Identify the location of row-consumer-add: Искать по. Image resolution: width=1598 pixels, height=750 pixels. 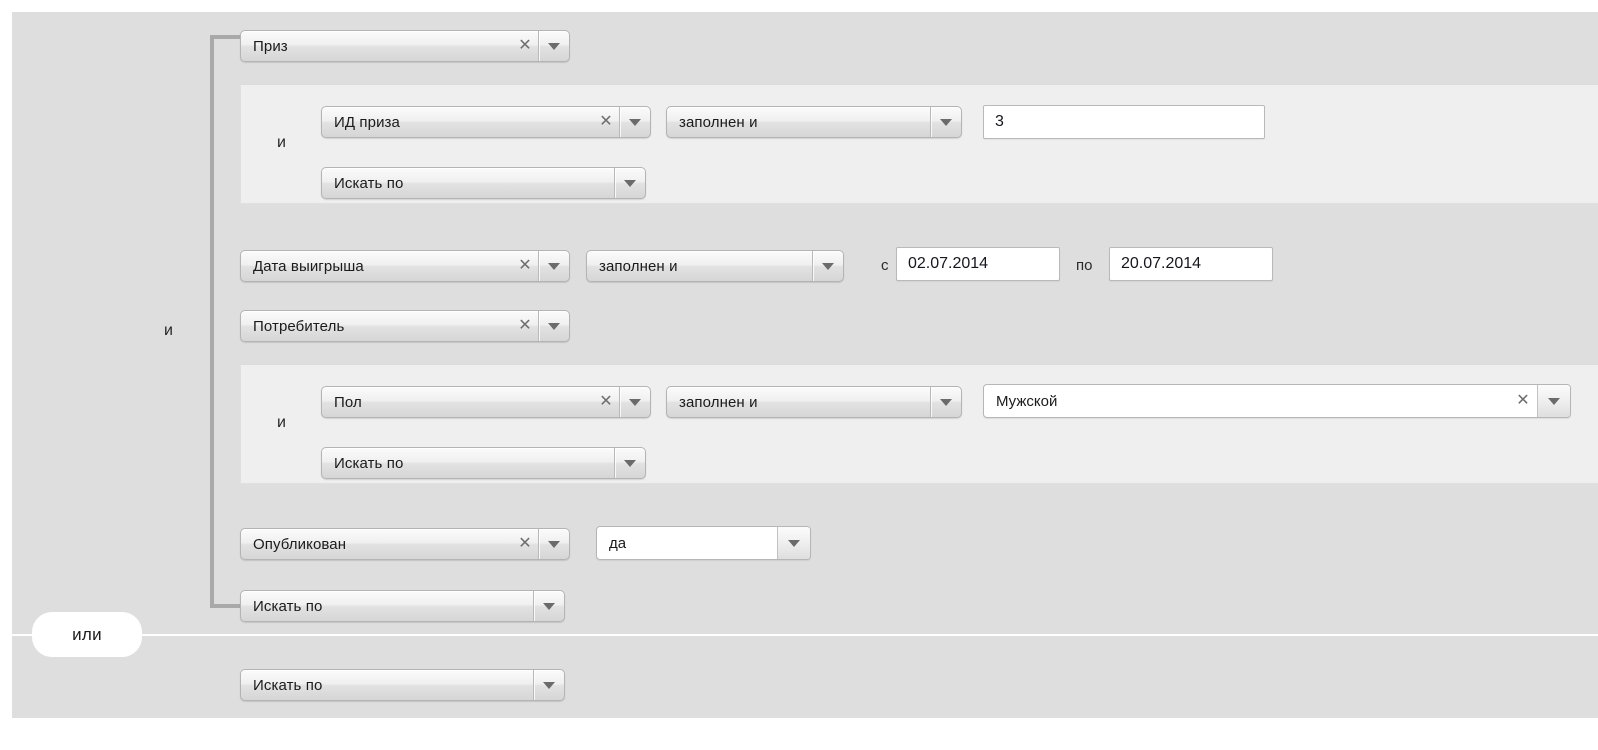
(483, 463).